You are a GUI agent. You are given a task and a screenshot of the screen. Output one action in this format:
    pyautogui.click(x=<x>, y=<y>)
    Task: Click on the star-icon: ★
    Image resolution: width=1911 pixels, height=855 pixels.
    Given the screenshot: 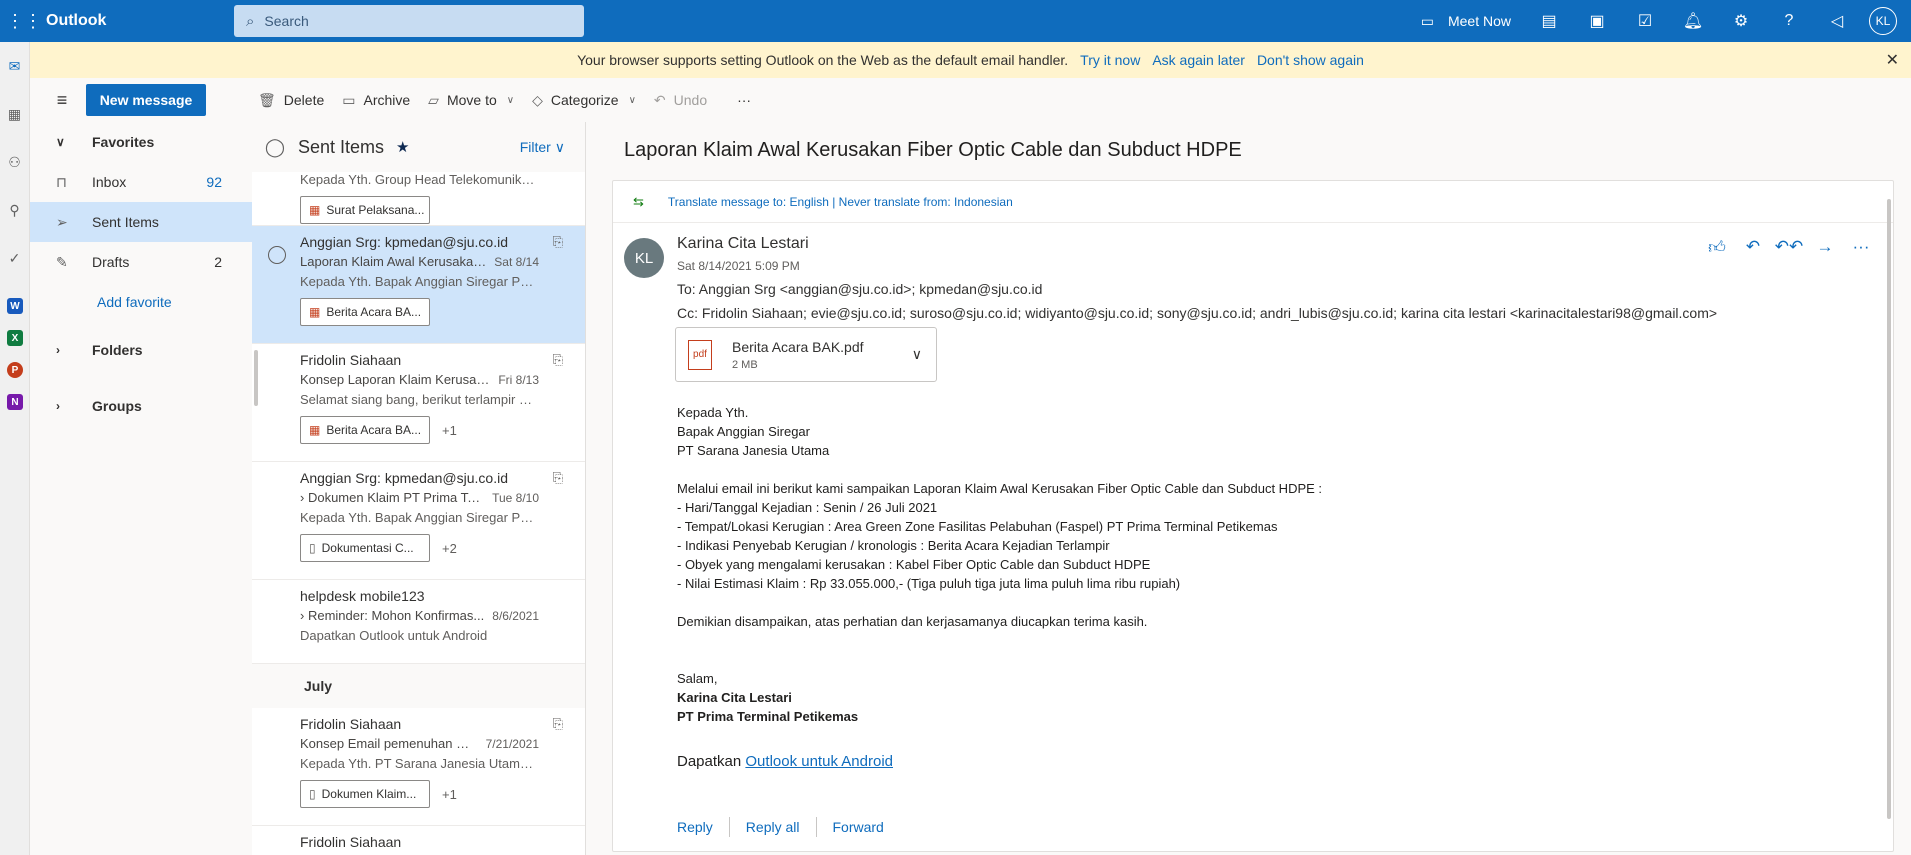 What is the action you would take?
    pyautogui.click(x=402, y=147)
    